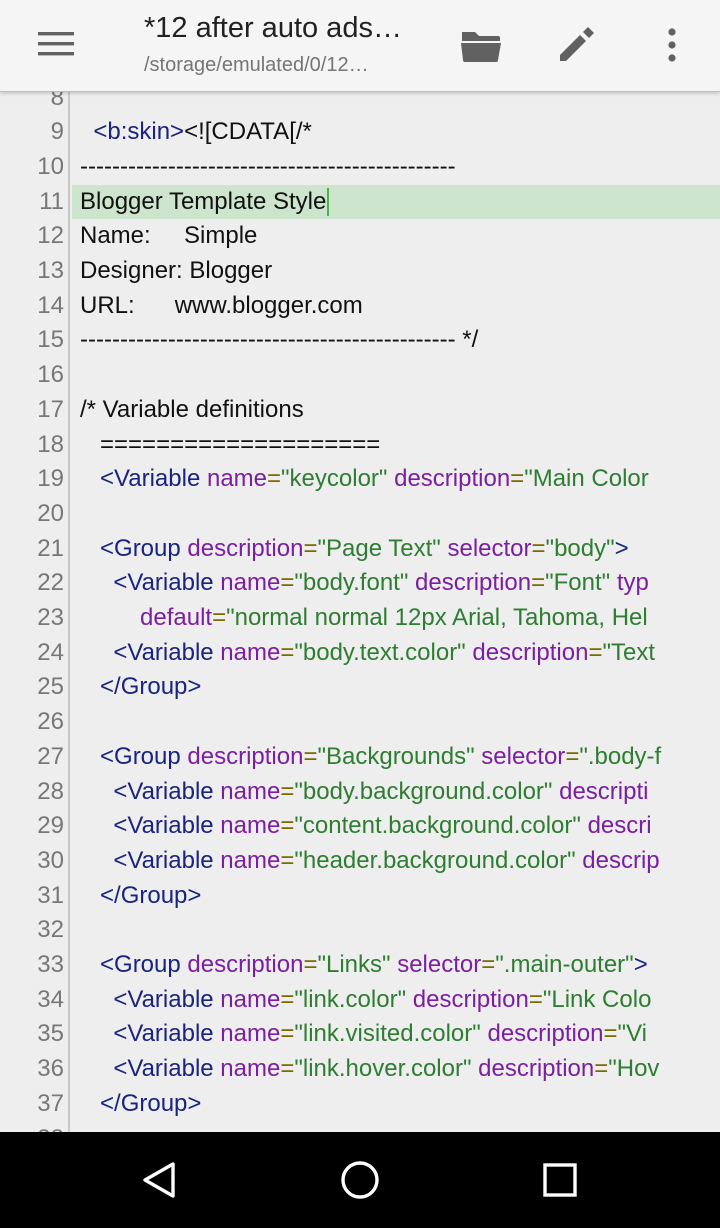 The height and width of the screenshot is (1228, 720). Describe the element at coordinates (383, 652) in the screenshot. I see `code-token: "body.text.color"` at that location.